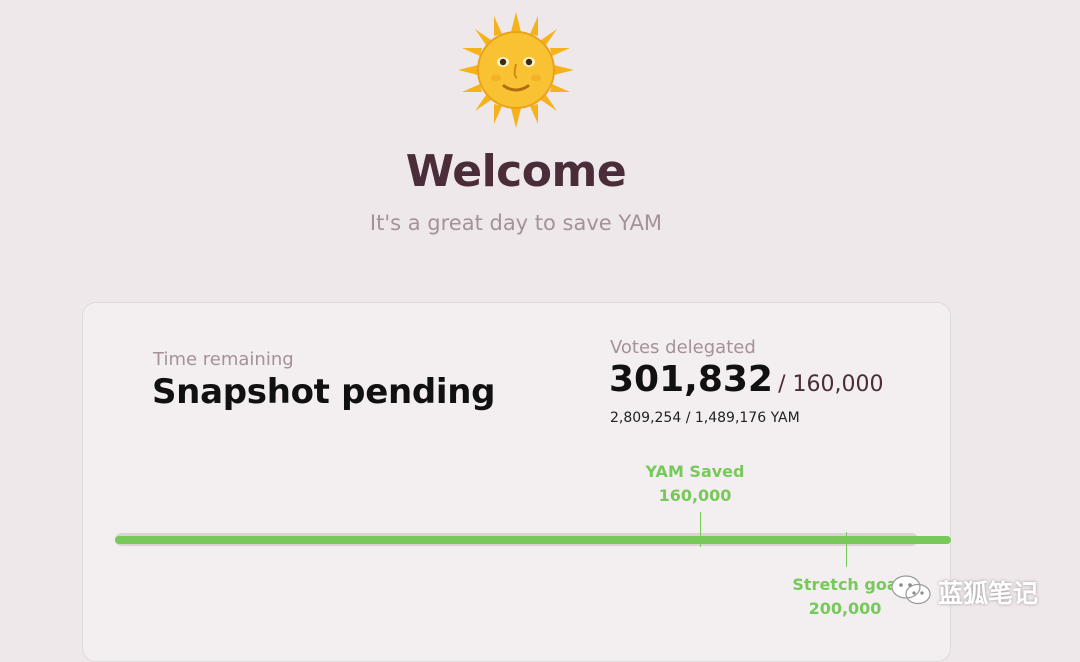 This screenshot has height=662, width=1080. Describe the element at coordinates (695, 495) in the screenshot. I see `milestone-yam-saved-value: 160,000` at that location.